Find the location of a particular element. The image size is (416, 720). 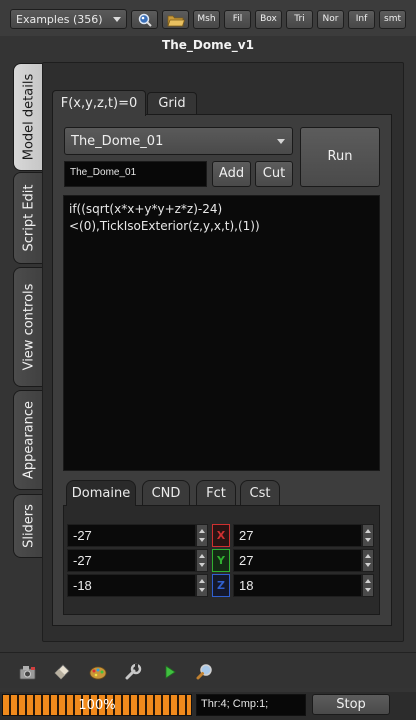

camera-icon is located at coordinates (27, 673).